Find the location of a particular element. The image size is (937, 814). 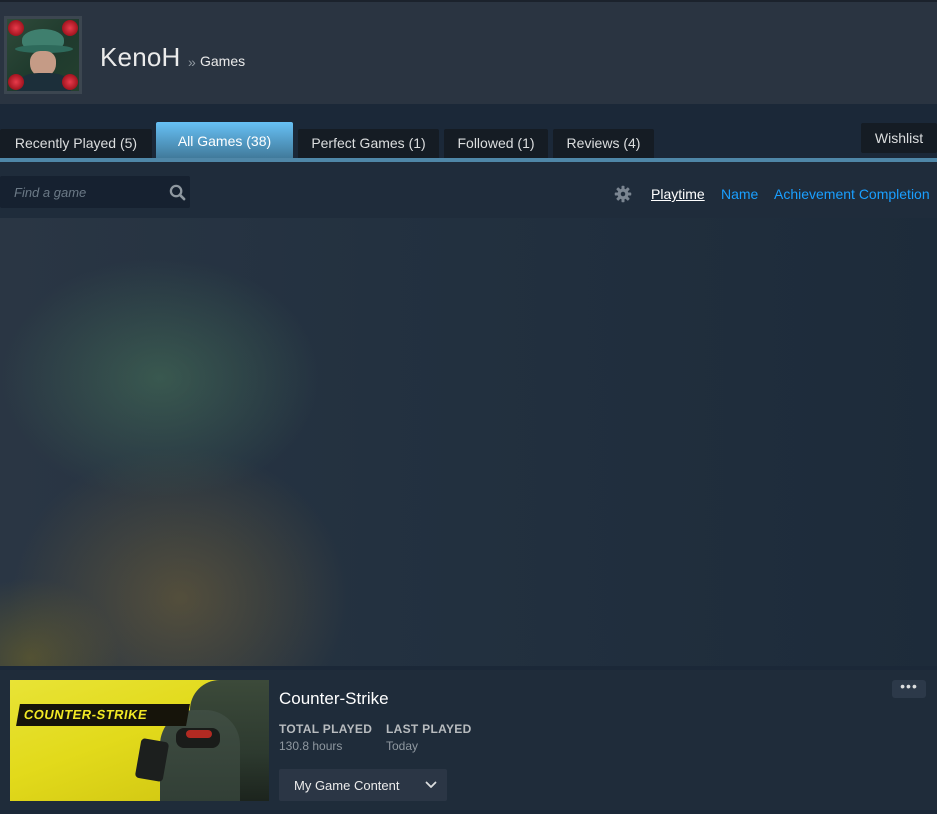

profile-name-link: KenoH is located at coordinates (140, 57).